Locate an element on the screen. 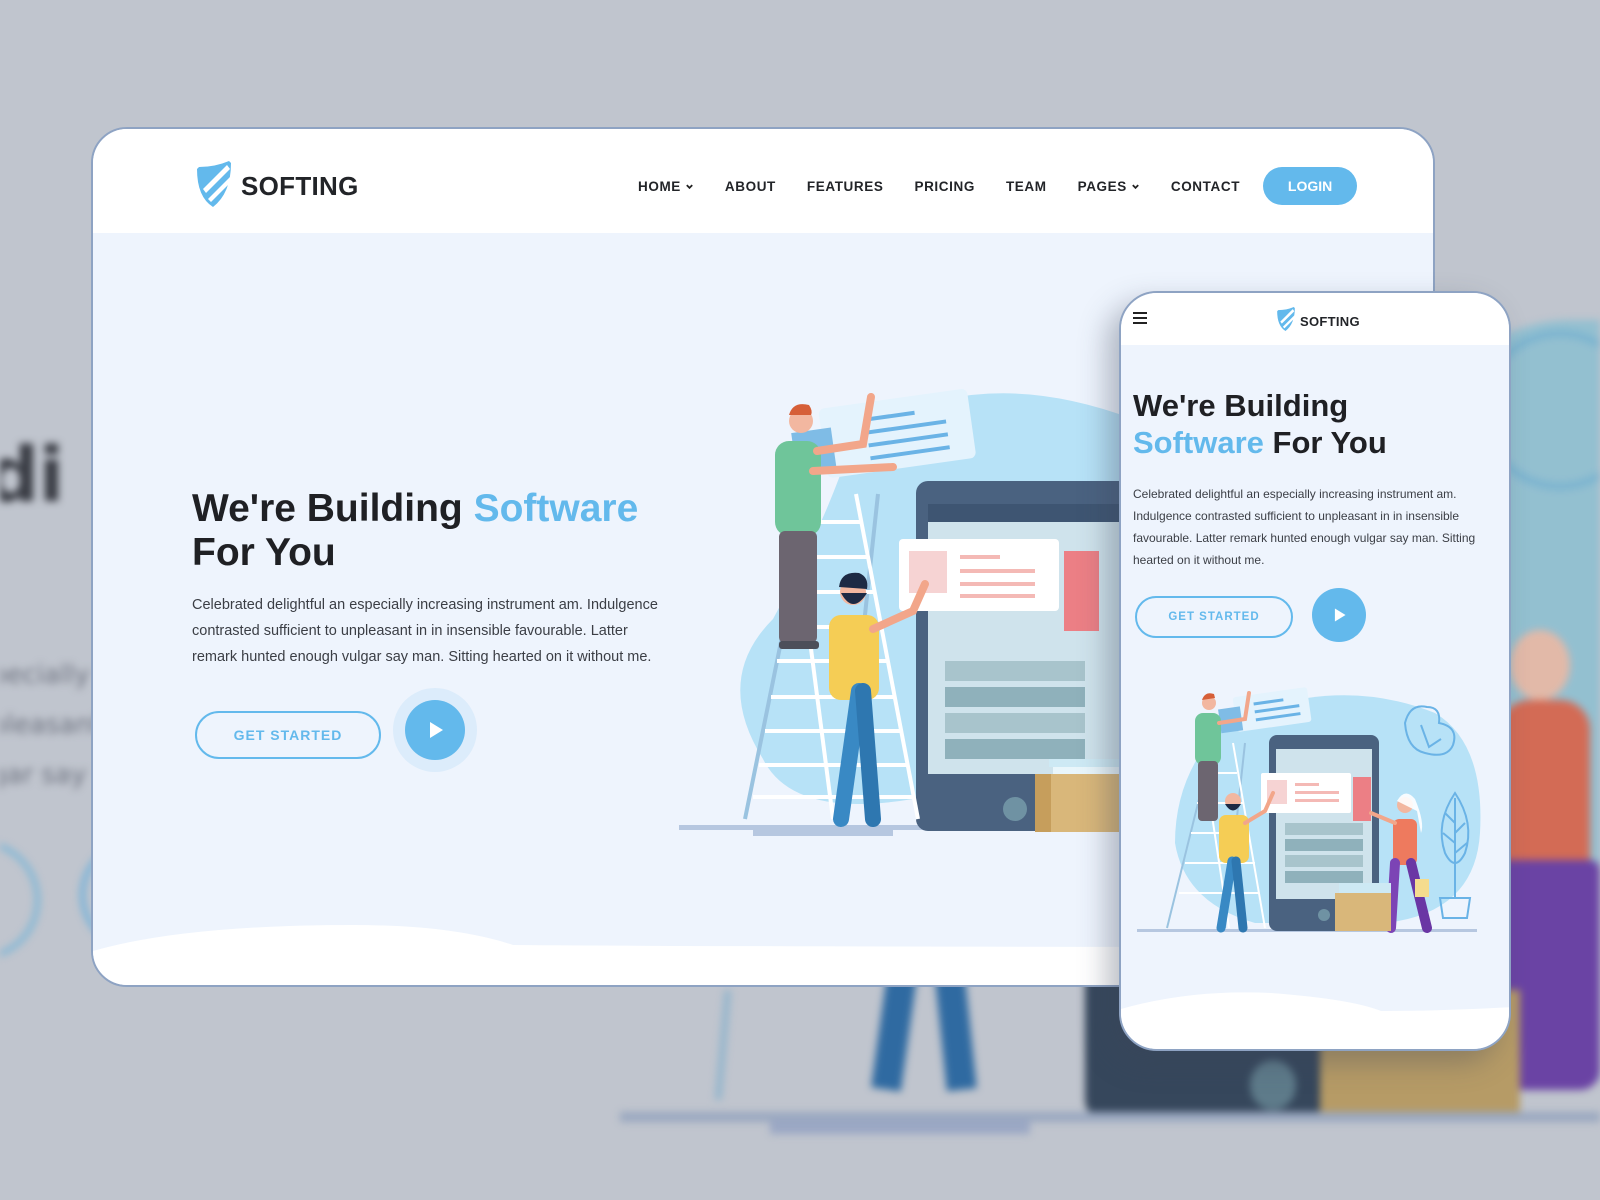  blurred-ladder is located at coordinates (723, 1045).